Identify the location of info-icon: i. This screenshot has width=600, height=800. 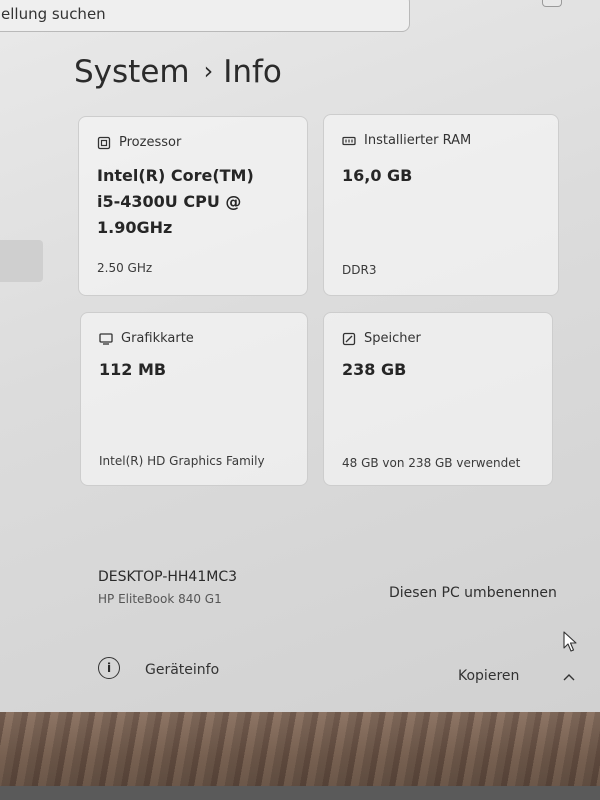
(109, 668).